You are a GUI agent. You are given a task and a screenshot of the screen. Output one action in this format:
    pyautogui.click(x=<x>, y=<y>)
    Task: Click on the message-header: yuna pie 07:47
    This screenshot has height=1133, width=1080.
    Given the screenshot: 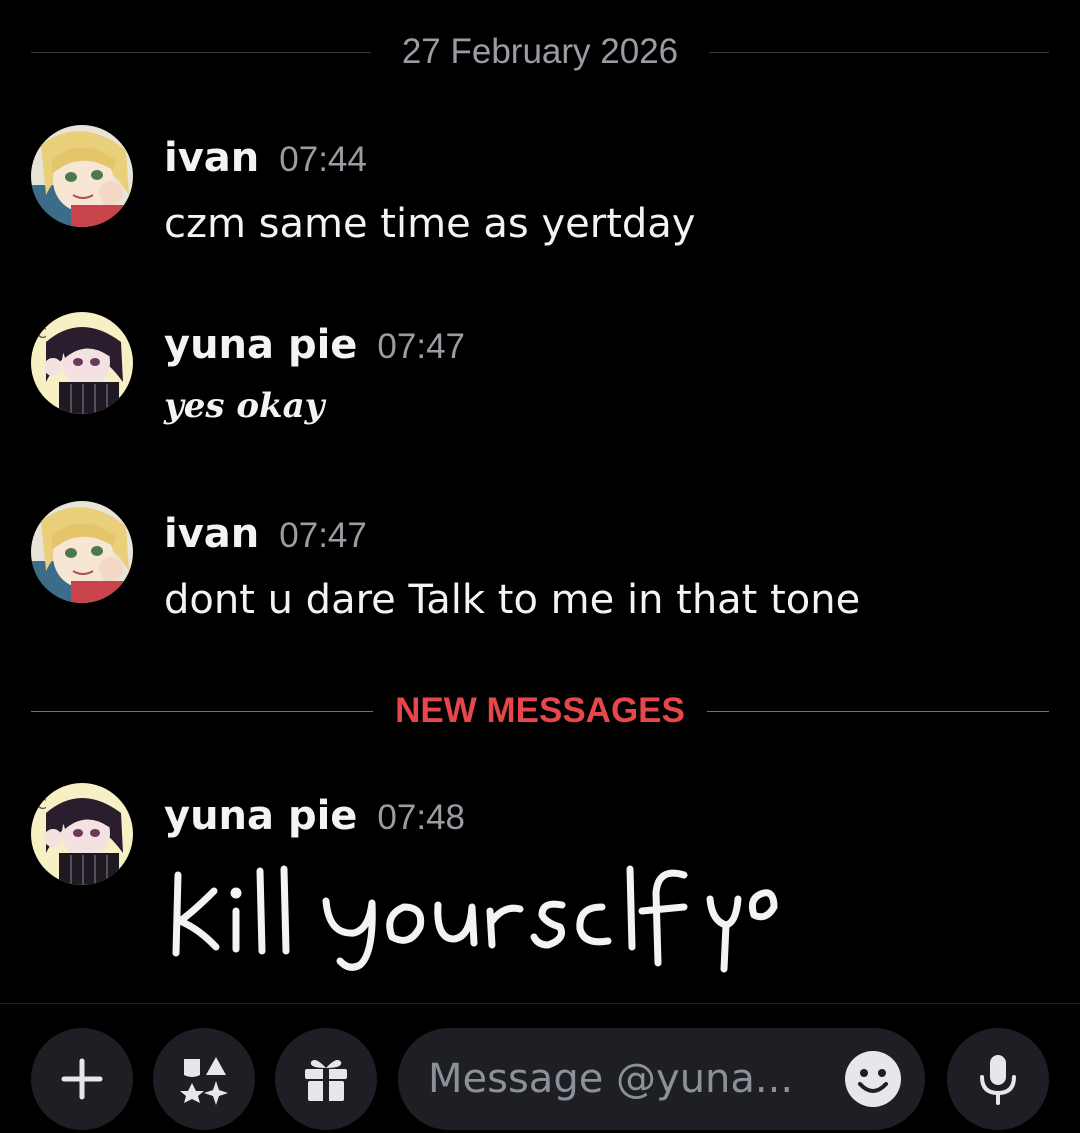 What is the action you would take?
    pyautogui.click(x=314, y=347)
    